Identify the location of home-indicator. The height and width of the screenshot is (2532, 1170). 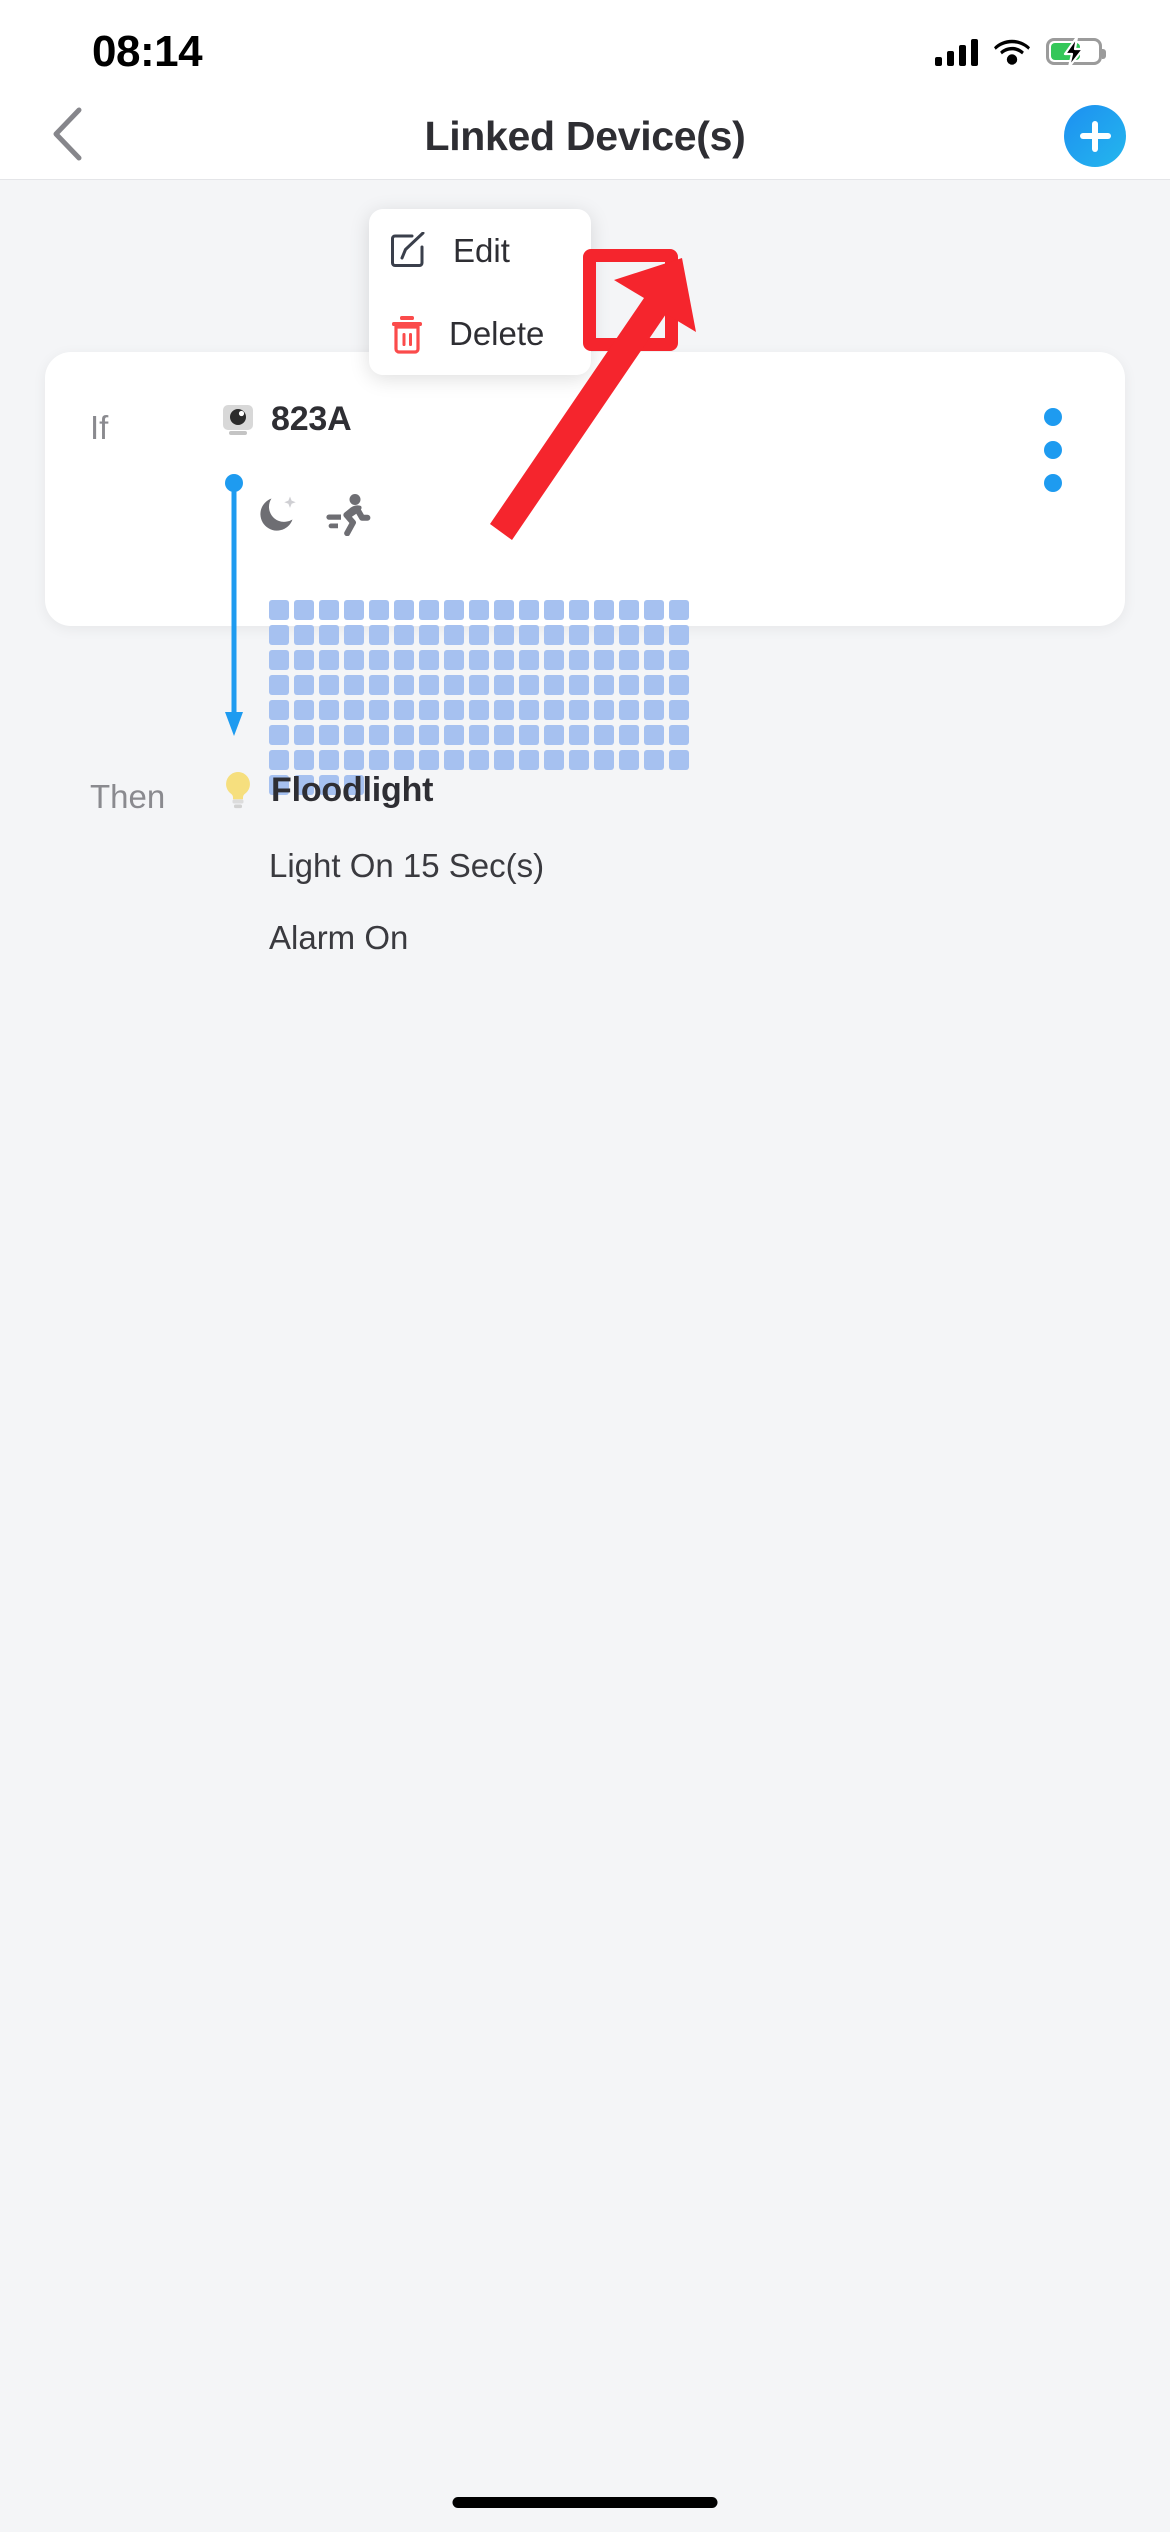
(585, 2502).